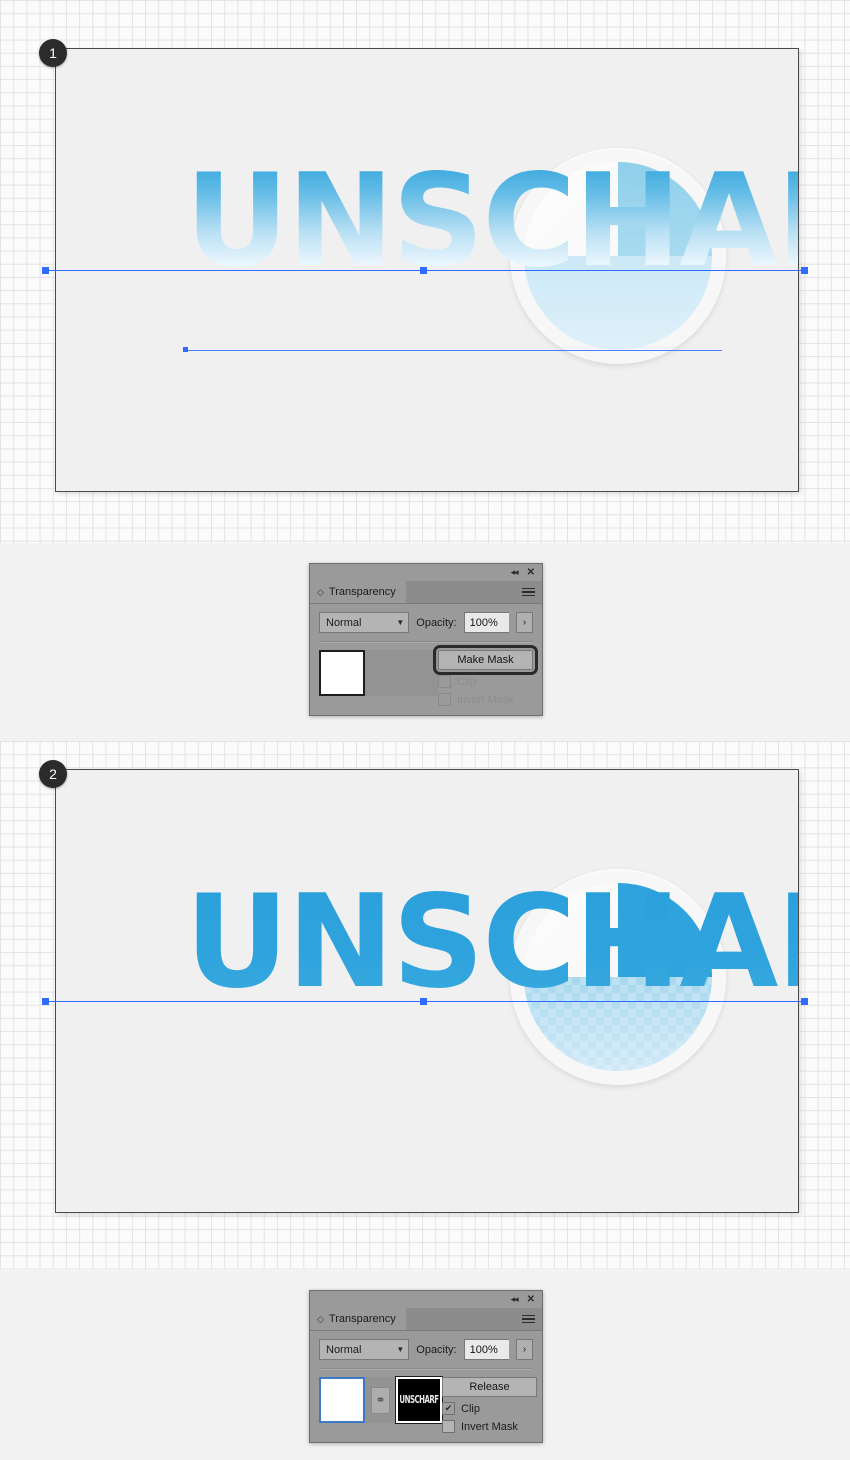  Describe the element at coordinates (426, 572) in the screenshot. I see `panel-topbar-1: ◂◂ ✕` at that location.